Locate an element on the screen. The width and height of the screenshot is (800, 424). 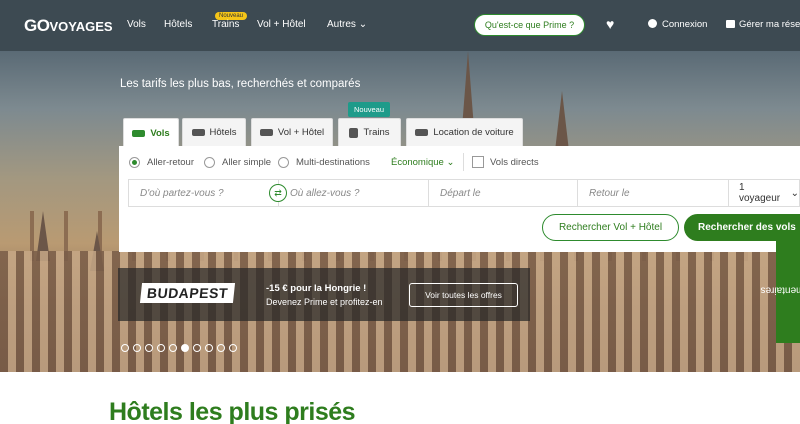
login-link: Connexion is located at coordinates (677, 24).